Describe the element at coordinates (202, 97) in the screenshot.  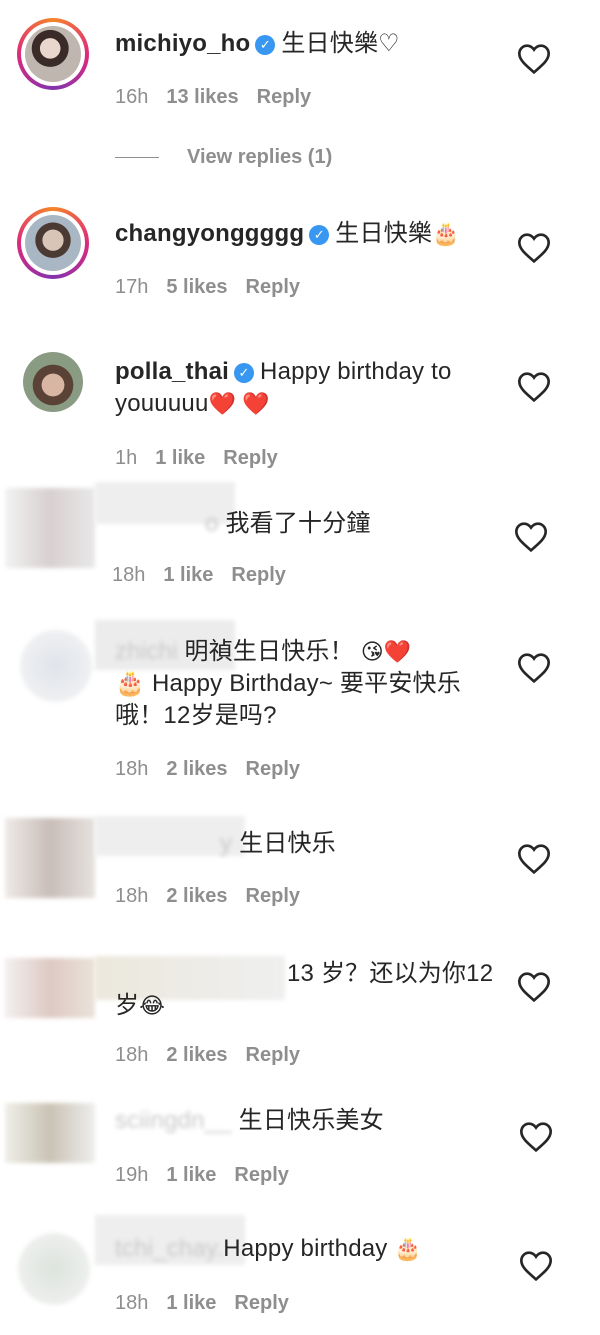
I see `likes-count: 13 likes` at that location.